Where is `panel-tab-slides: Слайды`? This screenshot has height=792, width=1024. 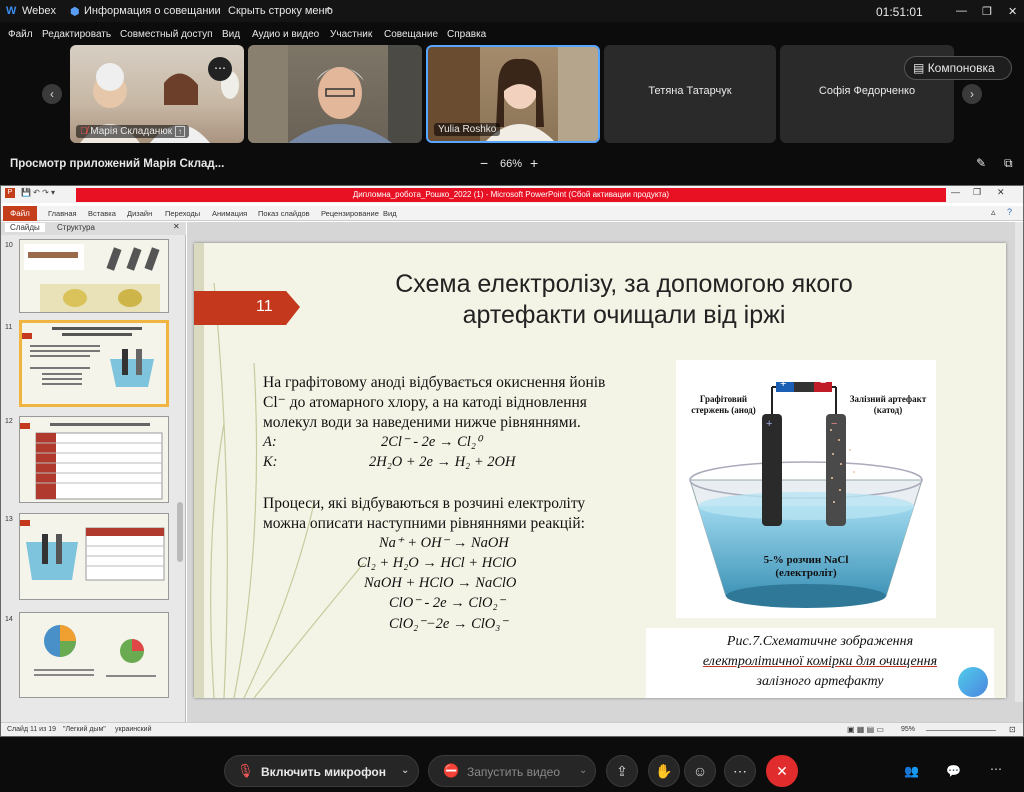
panel-tab-slides: Слайды is located at coordinates (25, 227).